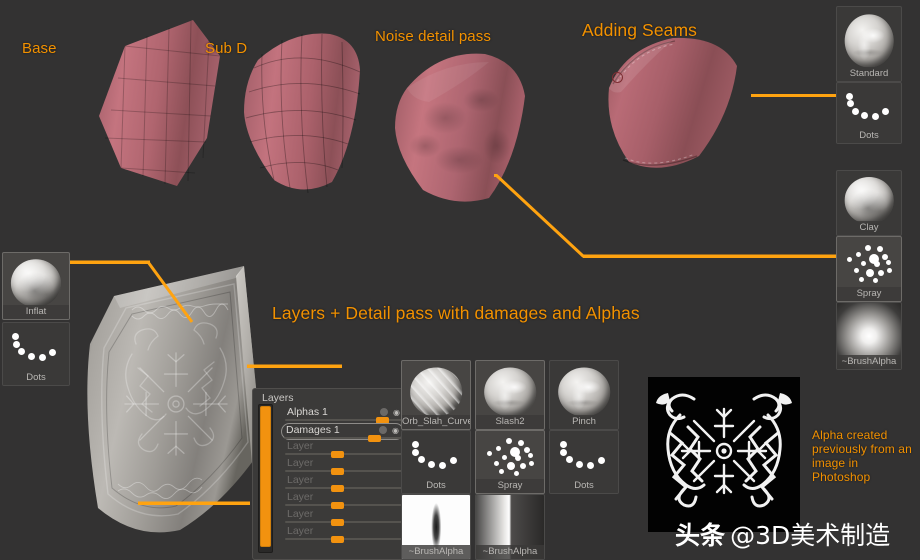  What do you see at coordinates (835, 463) in the screenshot?
I see `annotation-line-2: image in` at bounding box center [835, 463].